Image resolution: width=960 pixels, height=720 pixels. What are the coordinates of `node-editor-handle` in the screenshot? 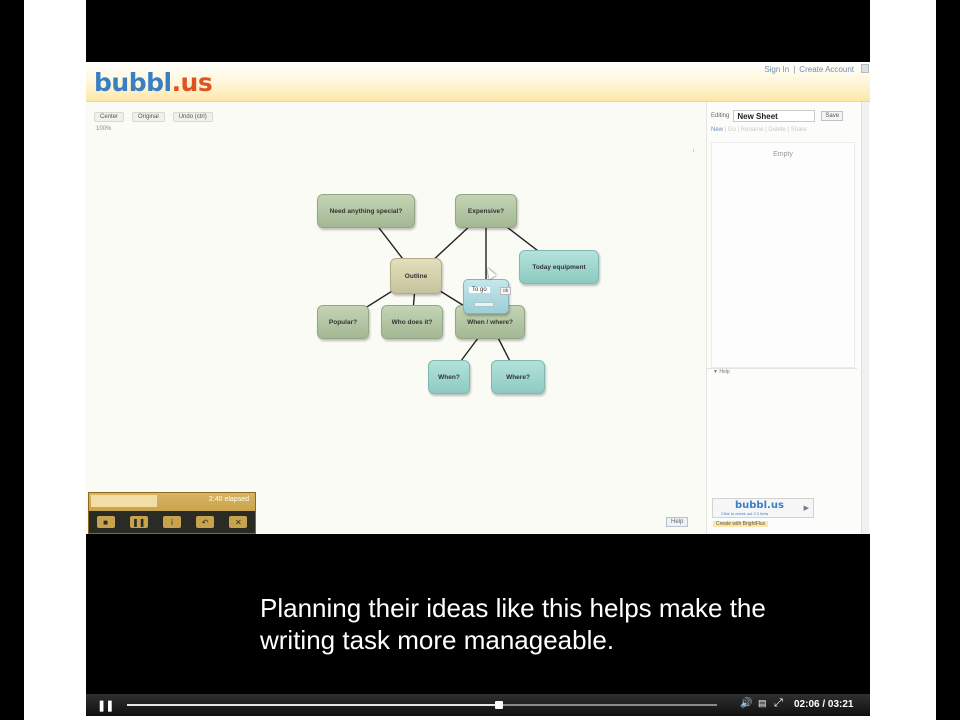 It's located at (484, 304).